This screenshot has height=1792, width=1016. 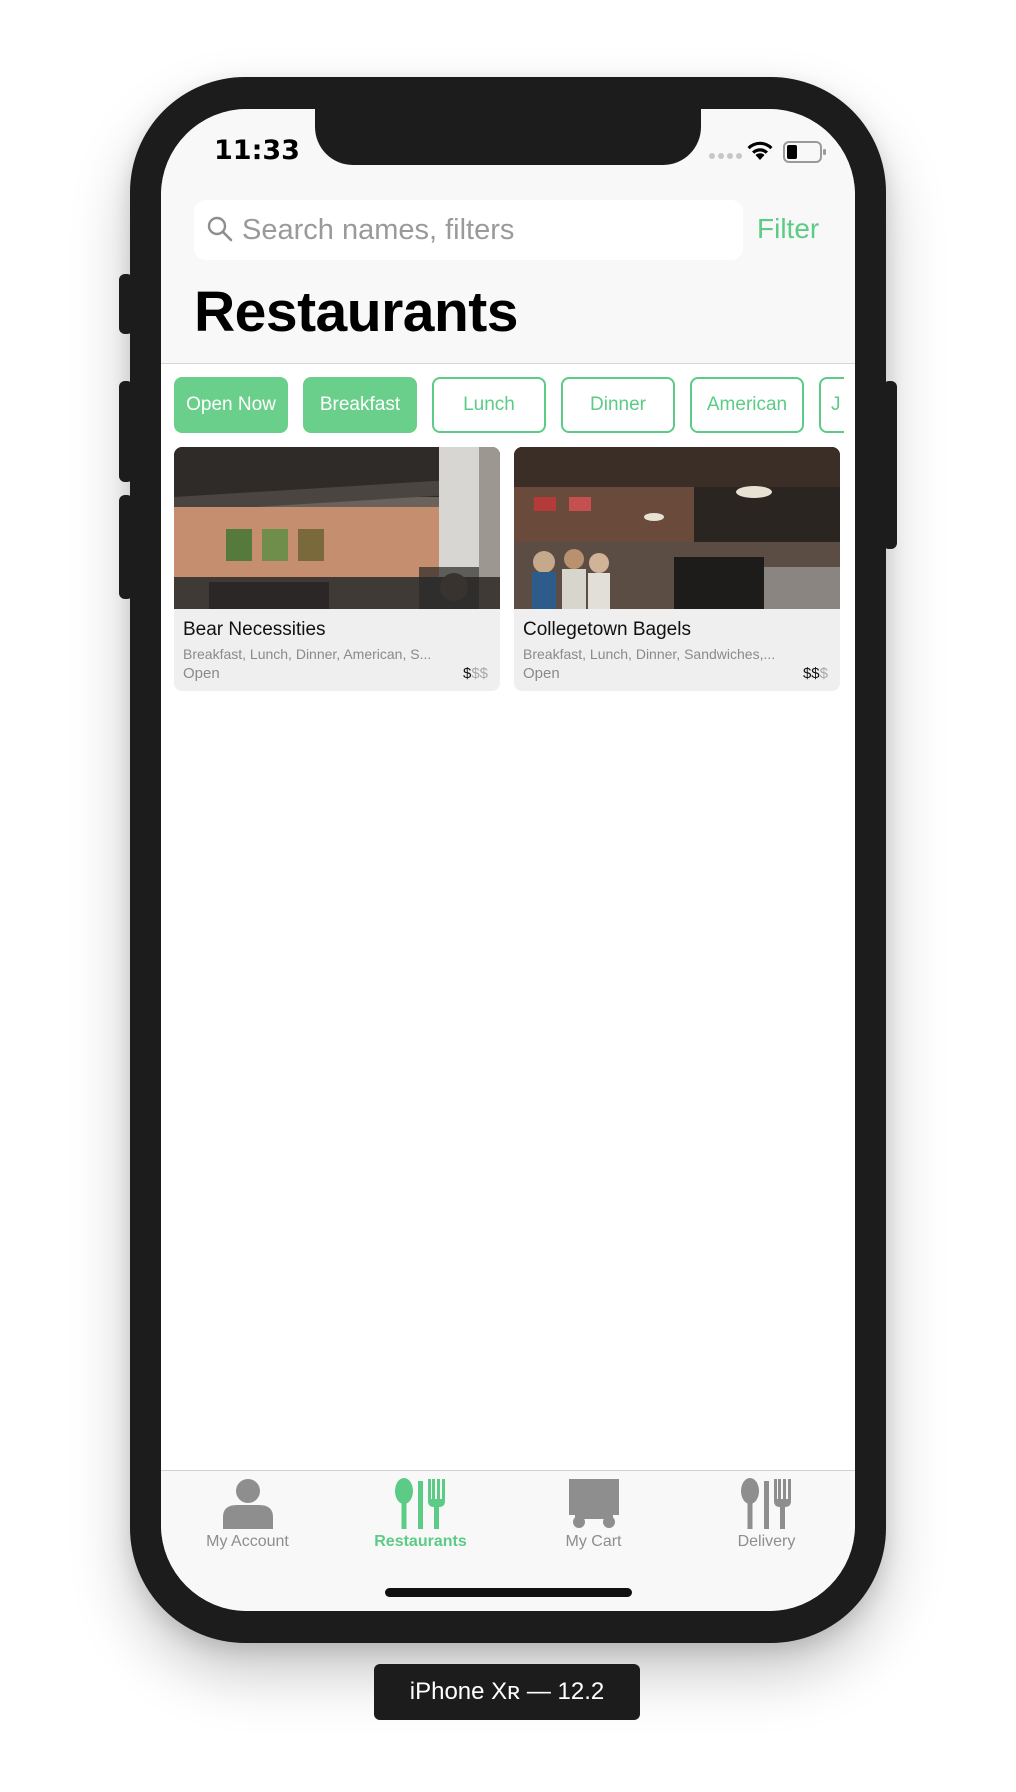 What do you see at coordinates (508, 1592) in the screenshot?
I see `home-indicator` at bounding box center [508, 1592].